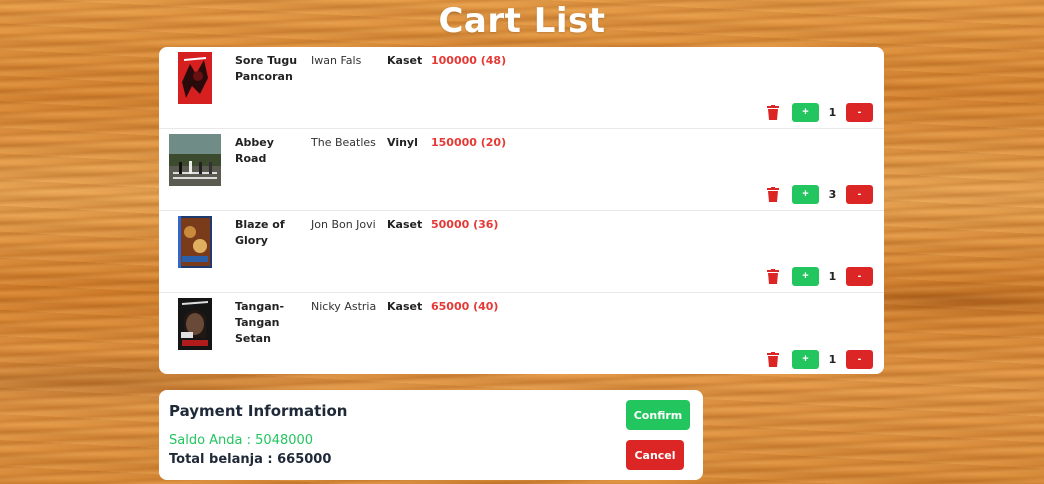 This screenshot has width=1044, height=484. What do you see at coordinates (343, 224) in the screenshot?
I see `artist-name: Jon Bon Jovi` at bounding box center [343, 224].